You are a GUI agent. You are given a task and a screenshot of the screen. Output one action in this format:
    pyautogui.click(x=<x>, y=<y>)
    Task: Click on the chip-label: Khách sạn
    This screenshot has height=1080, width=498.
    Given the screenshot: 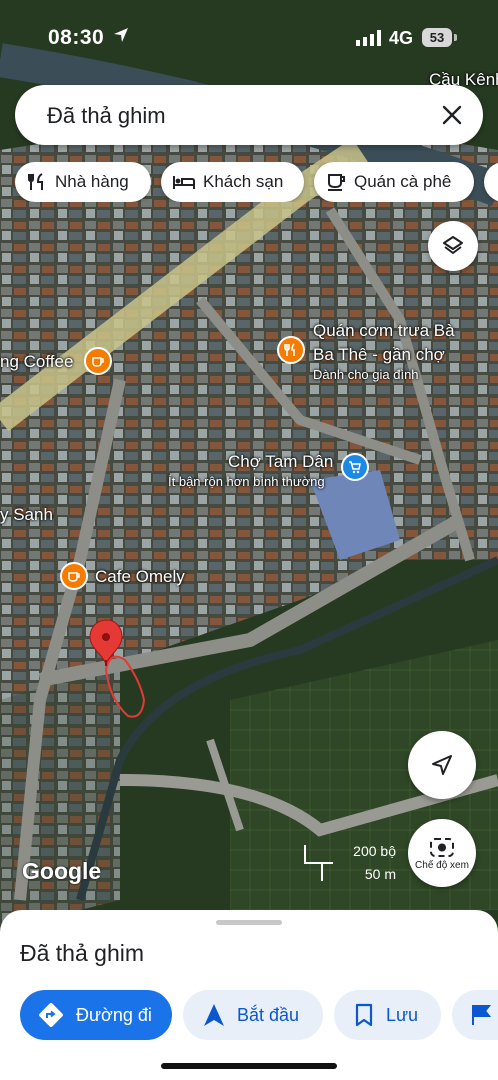 What is the action you would take?
    pyautogui.click(x=243, y=181)
    